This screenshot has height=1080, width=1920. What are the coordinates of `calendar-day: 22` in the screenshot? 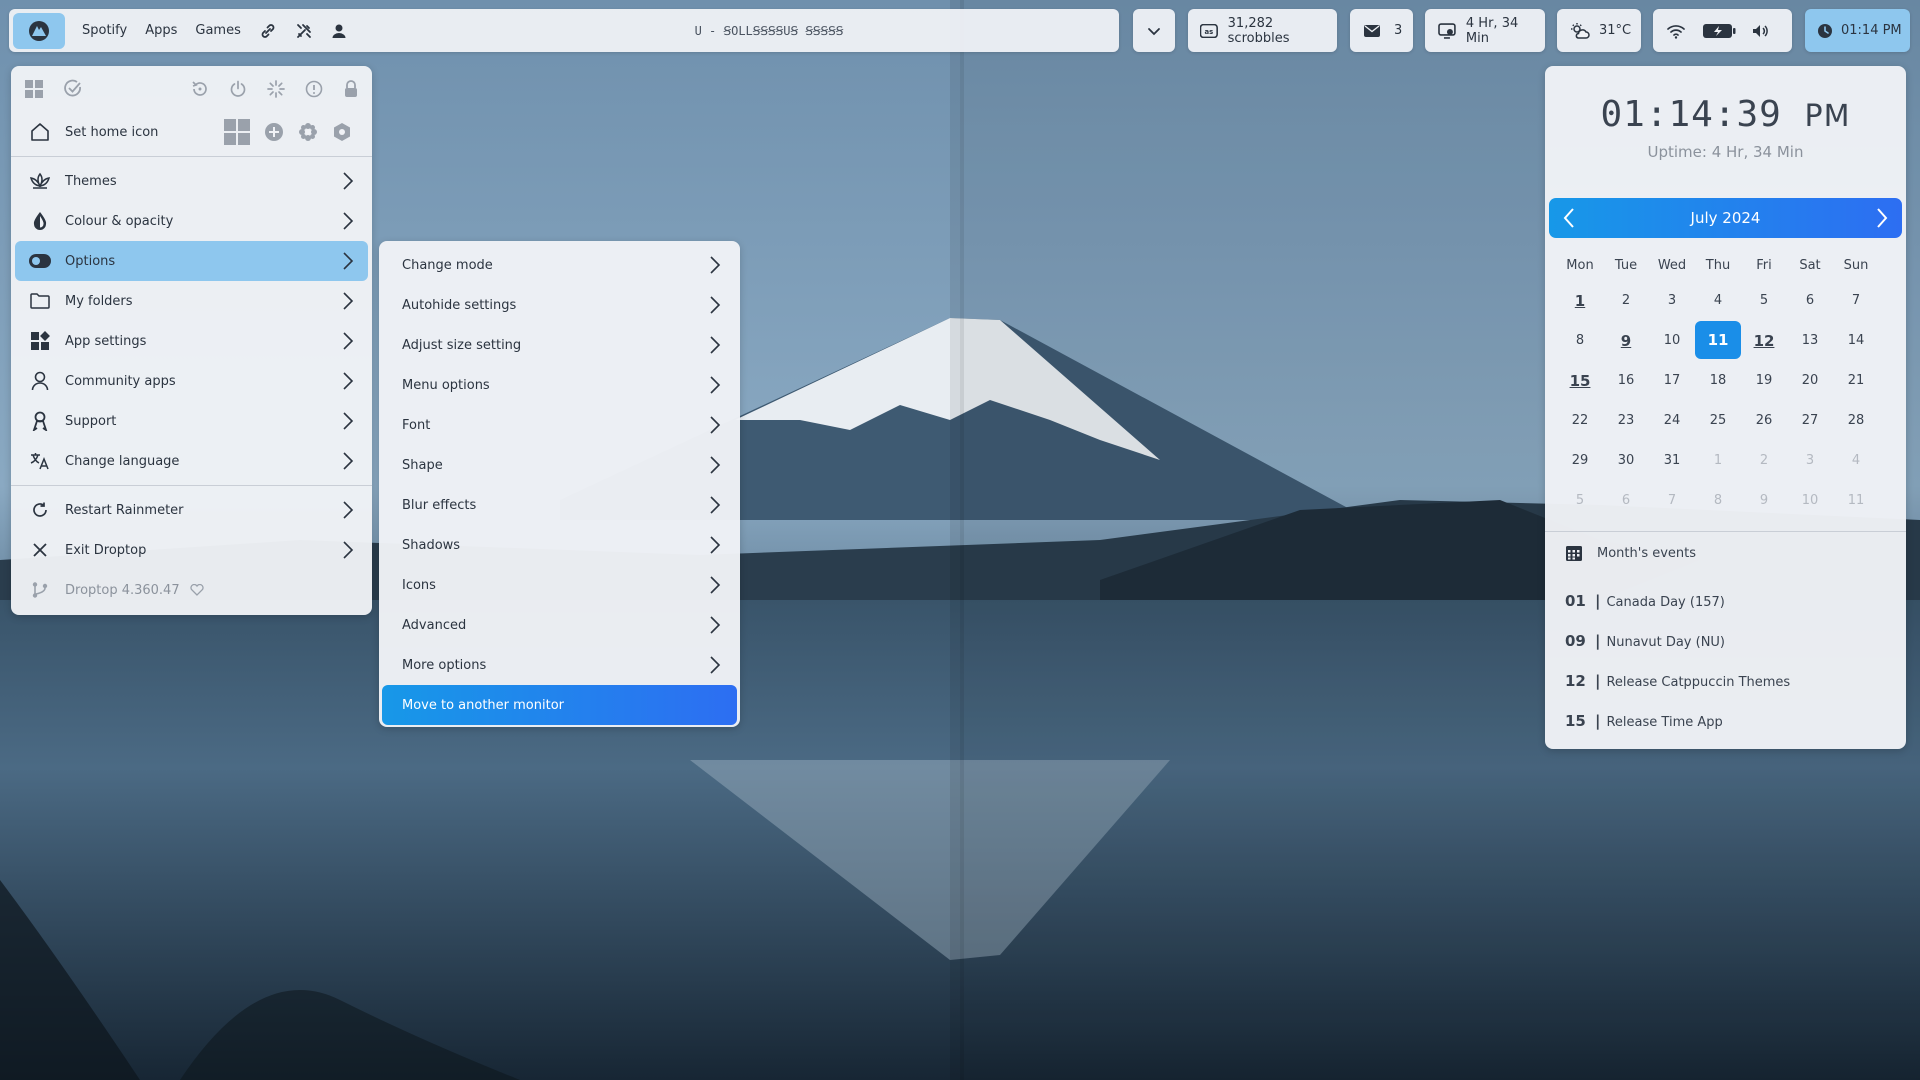 It's located at (1580, 421).